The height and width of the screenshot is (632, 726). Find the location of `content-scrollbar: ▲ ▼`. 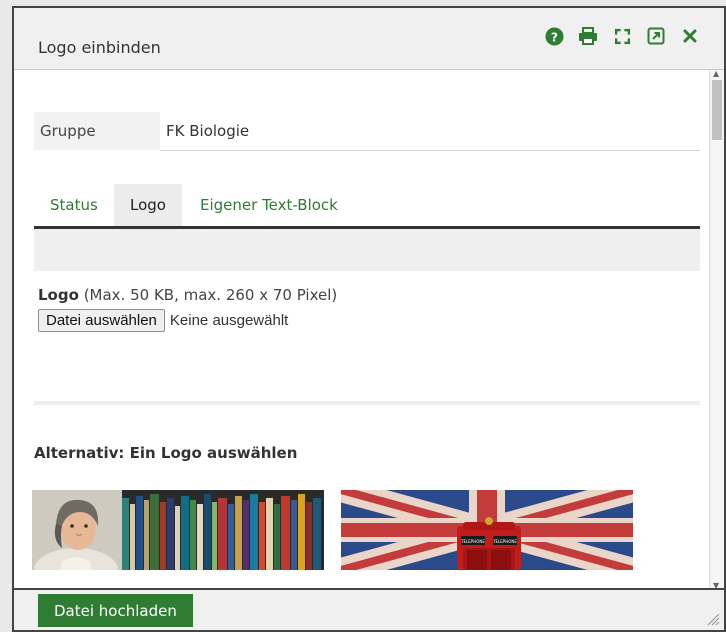

content-scrollbar: ▲ ▼ is located at coordinates (716, 330).